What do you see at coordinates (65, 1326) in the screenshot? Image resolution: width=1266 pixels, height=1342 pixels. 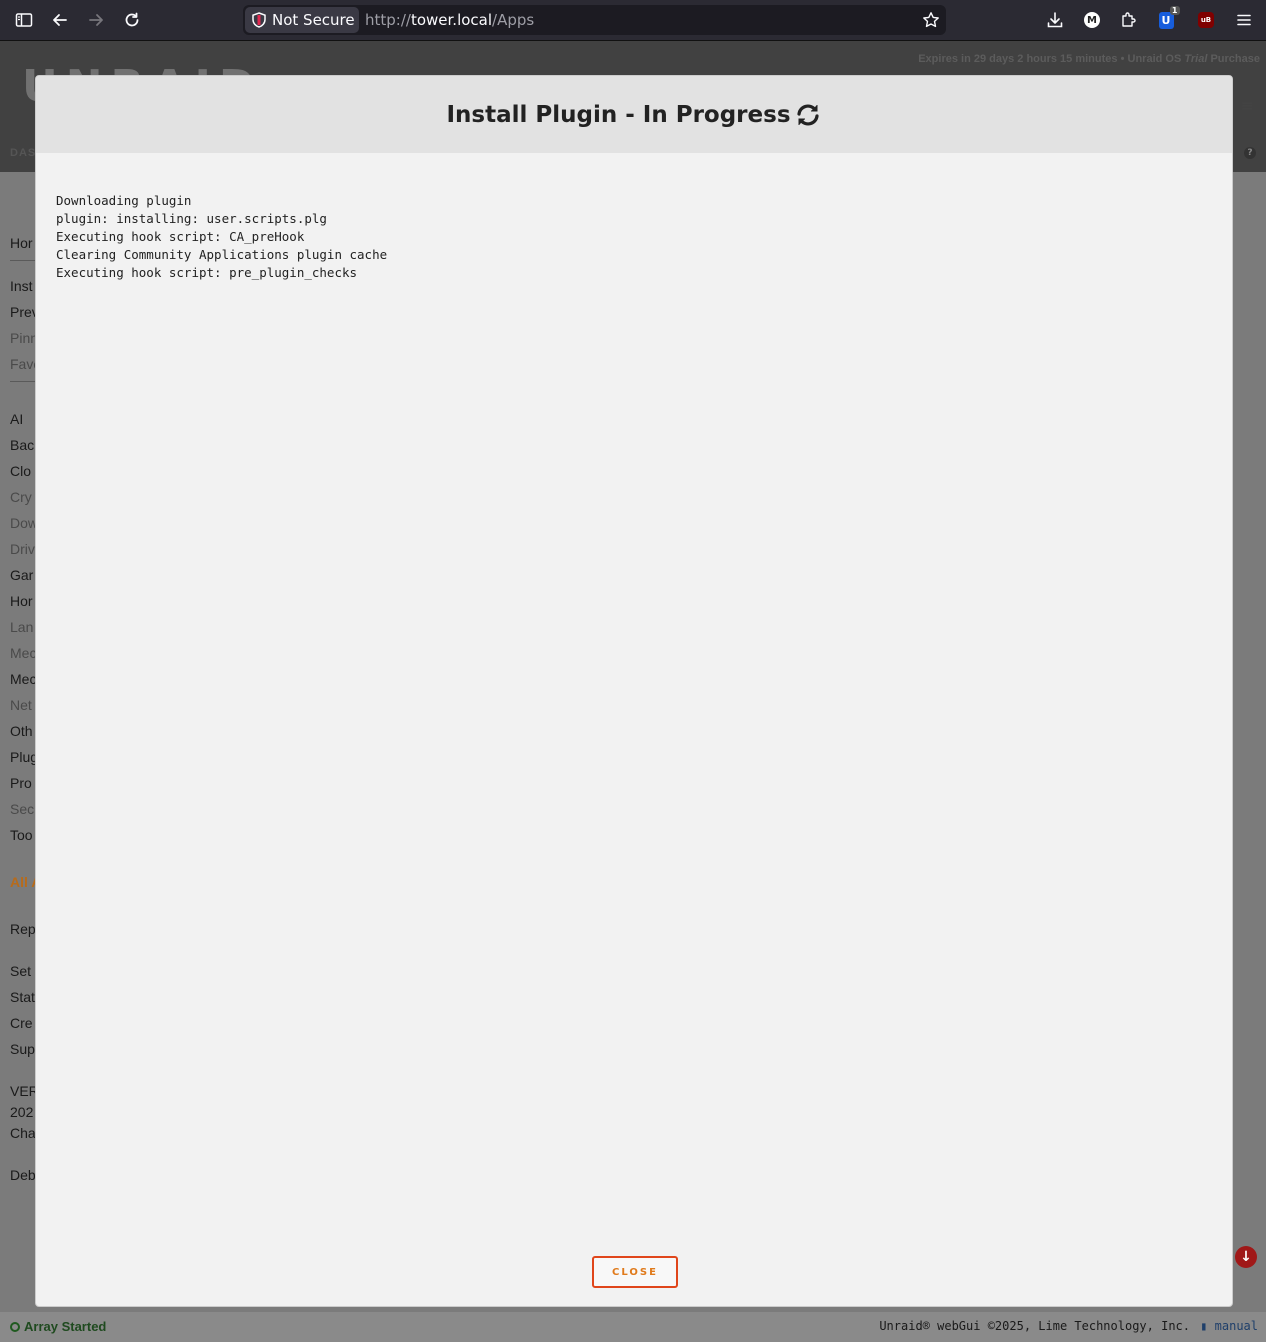 I see `array-status-label: Array Started` at bounding box center [65, 1326].